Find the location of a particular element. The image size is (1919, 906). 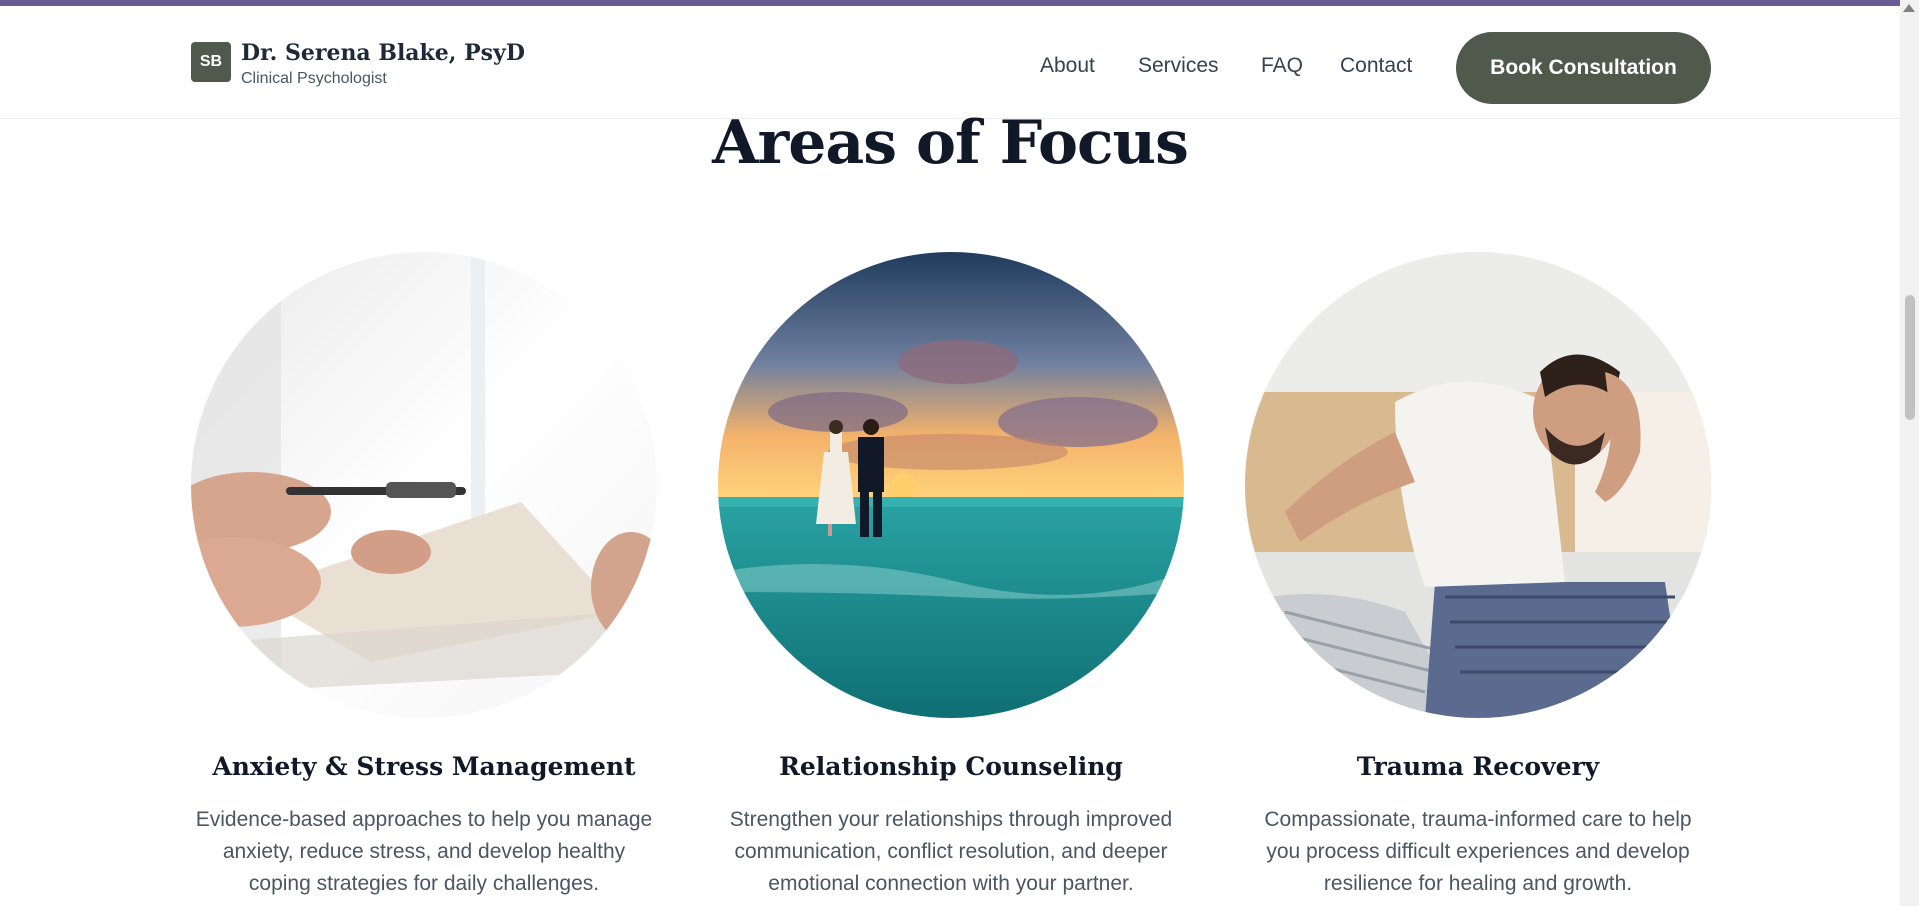

nav-services-link: Services is located at coordinates (1178, 66).